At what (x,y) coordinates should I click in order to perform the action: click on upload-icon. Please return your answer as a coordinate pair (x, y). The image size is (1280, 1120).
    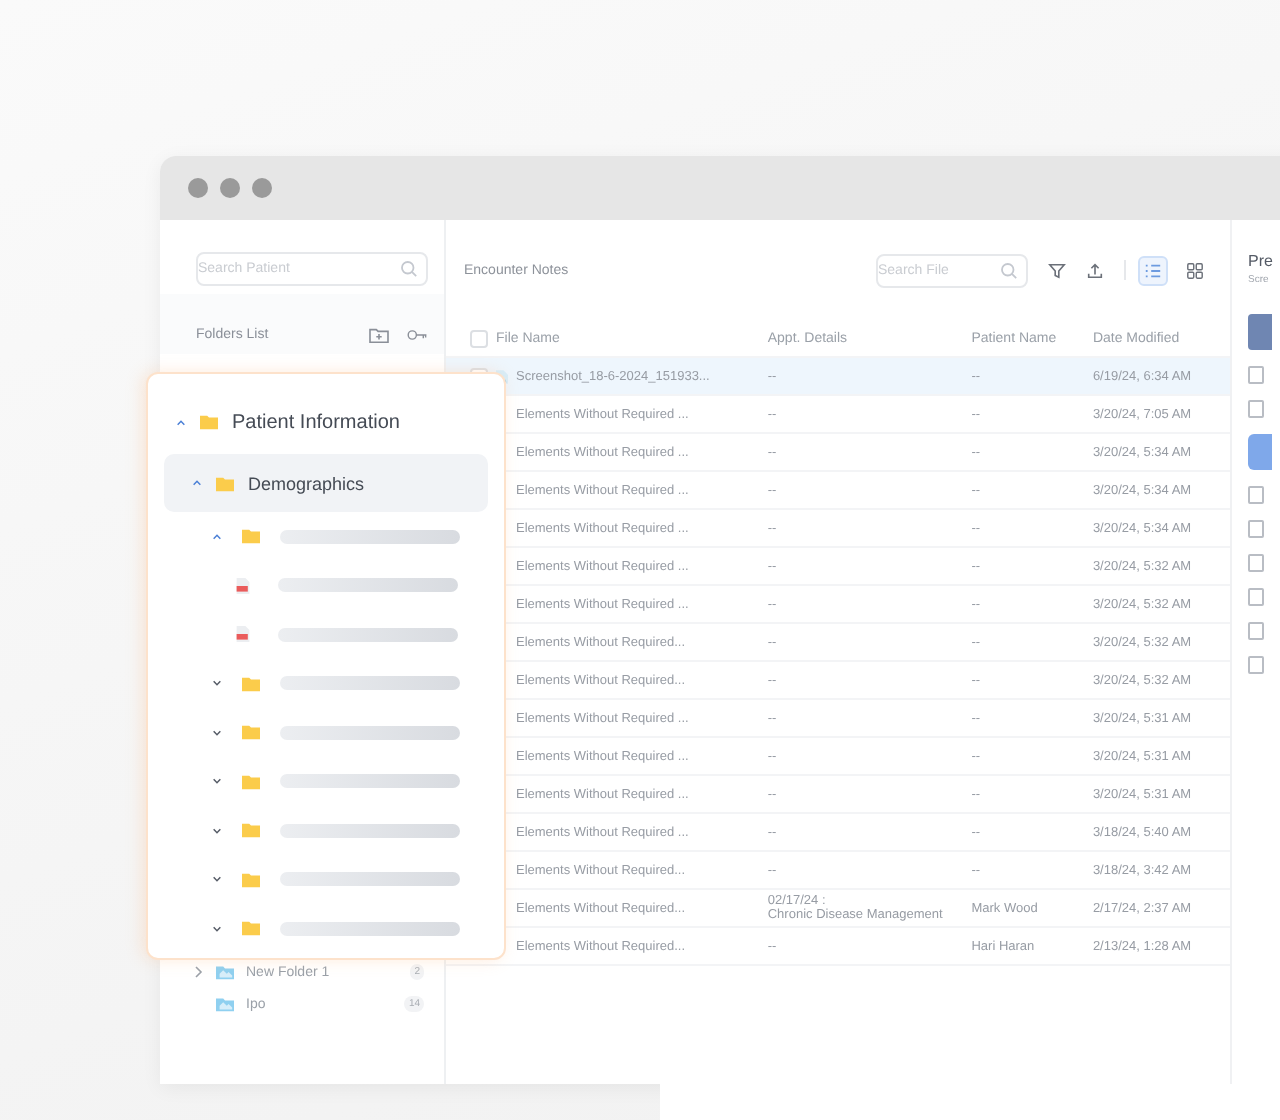
    Looking at the image, I should click on (1095, 270).